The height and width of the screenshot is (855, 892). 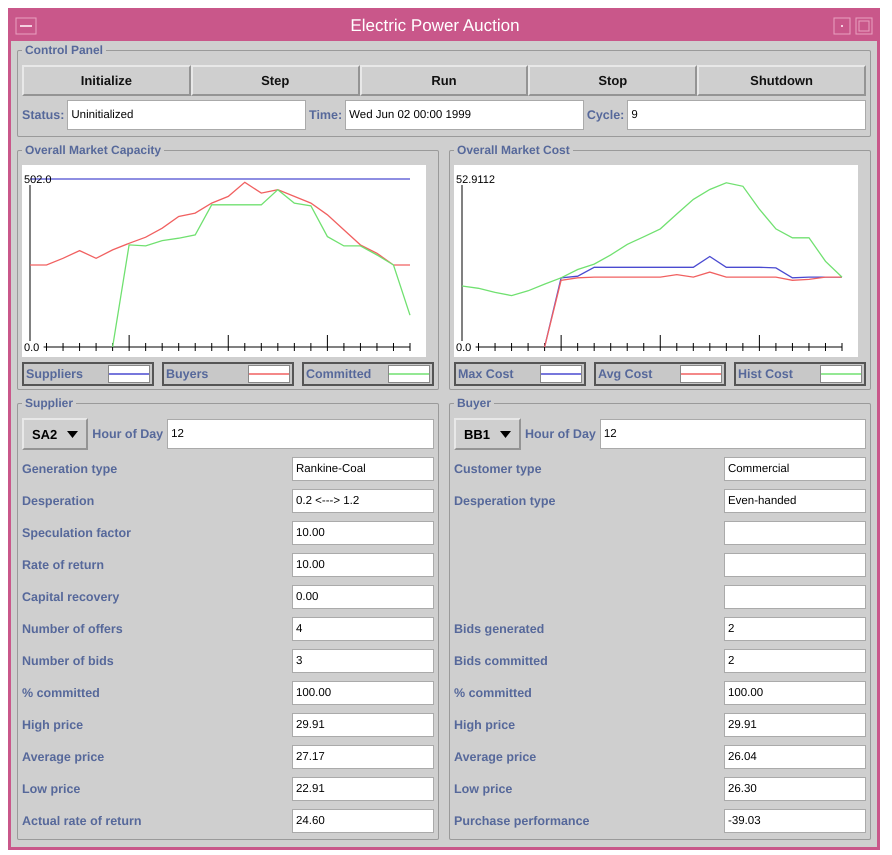 What do you see at coordinates (363, 597) in the screenshot?
I see `input-field: 0.00` at bounding box center [363, 597].